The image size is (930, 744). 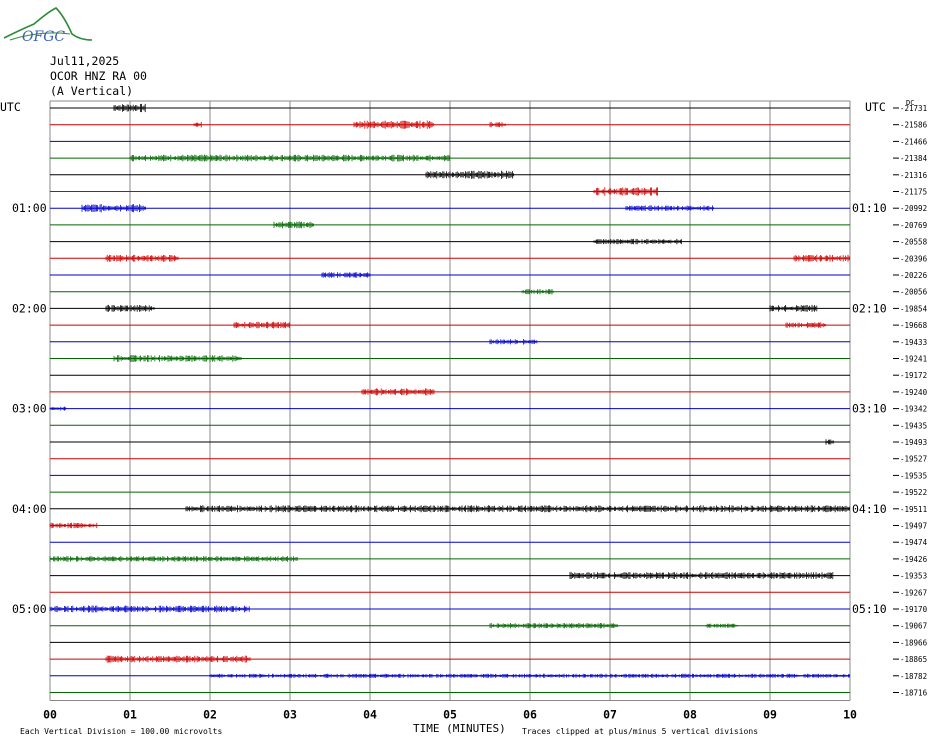 I want to click on right-time-label: 05:10, so click(x=869, y=609).